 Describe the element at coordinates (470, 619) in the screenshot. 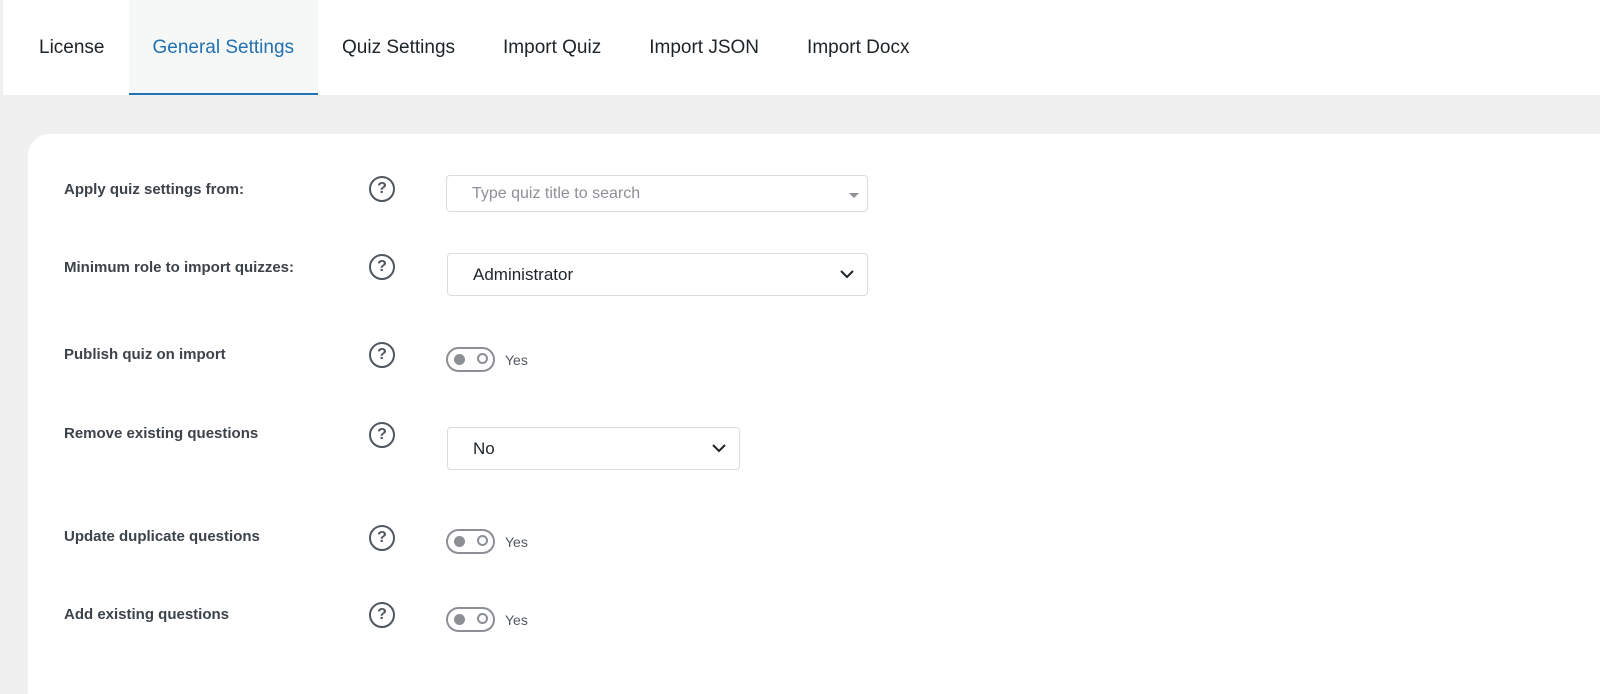

I see `add-existing-toggle` at that location.